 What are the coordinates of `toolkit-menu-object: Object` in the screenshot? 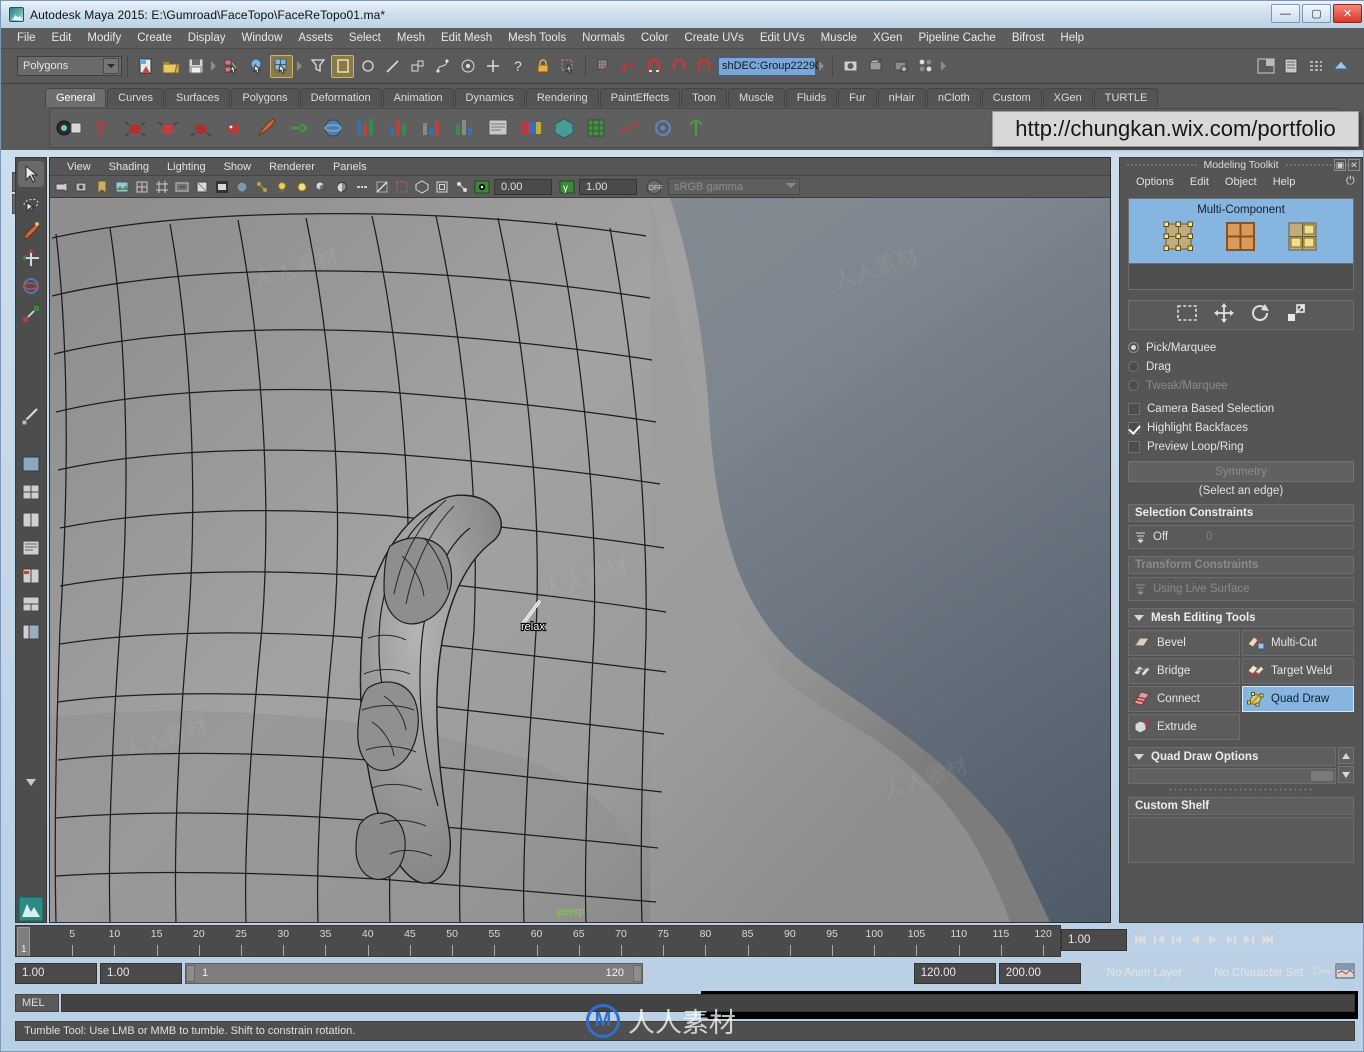 It's located at (1241, 182).